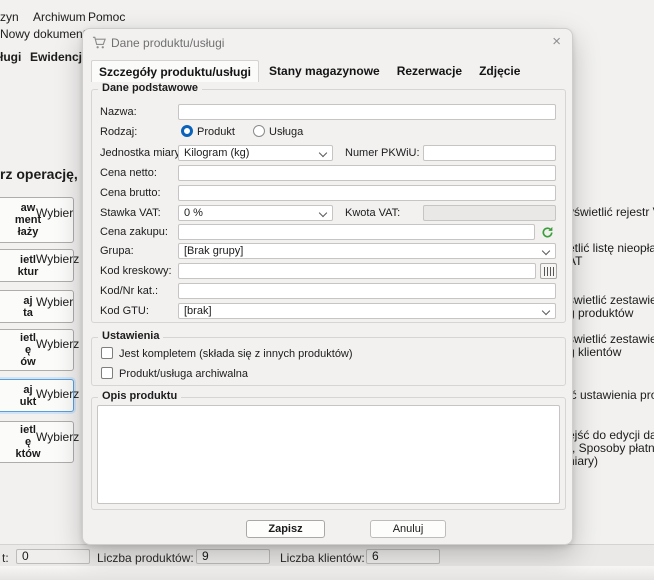 The width and height of the screenshot is (654, 580). What do you see at coordinates (45, 174) in the screenshot?
I see `bg-heading: rz operację, k` at bounding box center [45, 174].